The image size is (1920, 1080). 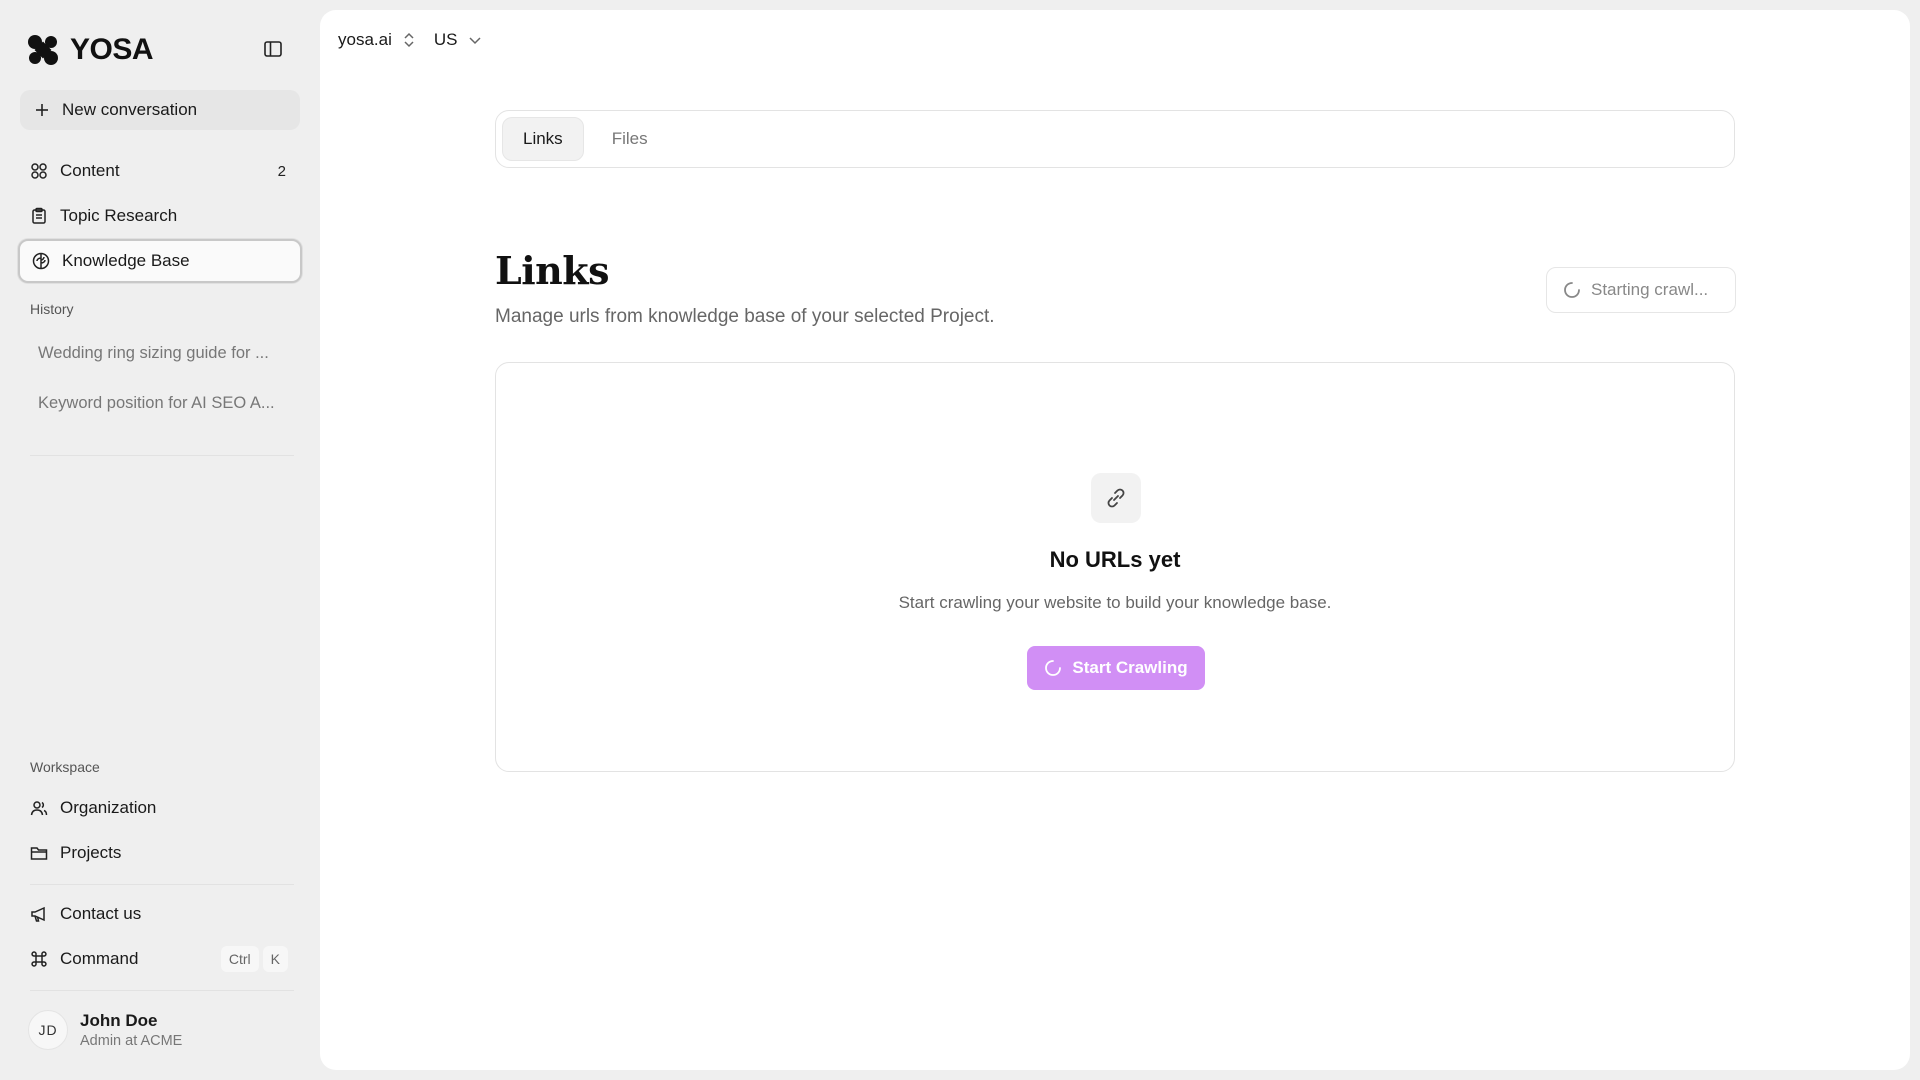 What do you see at coordinates (39, 808) in the screenshot?
I see `users-icon` at bounding box center [39, 808].